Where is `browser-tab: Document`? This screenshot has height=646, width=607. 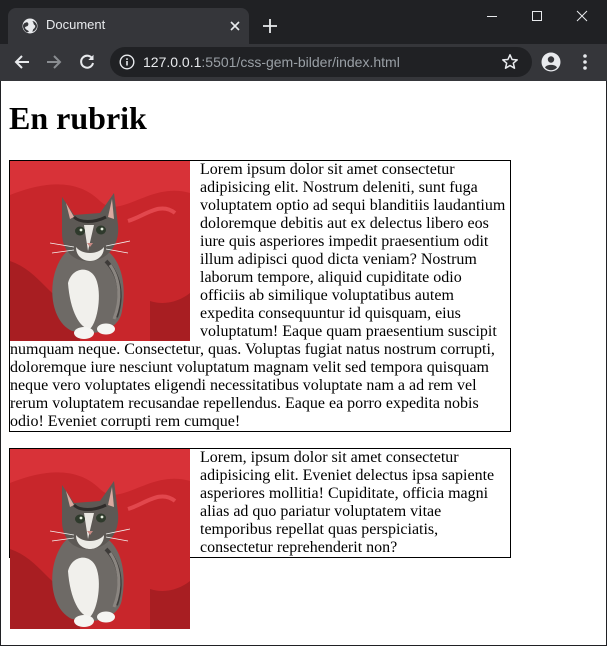
browser-tab: Document is located at coordinates (128, 26).